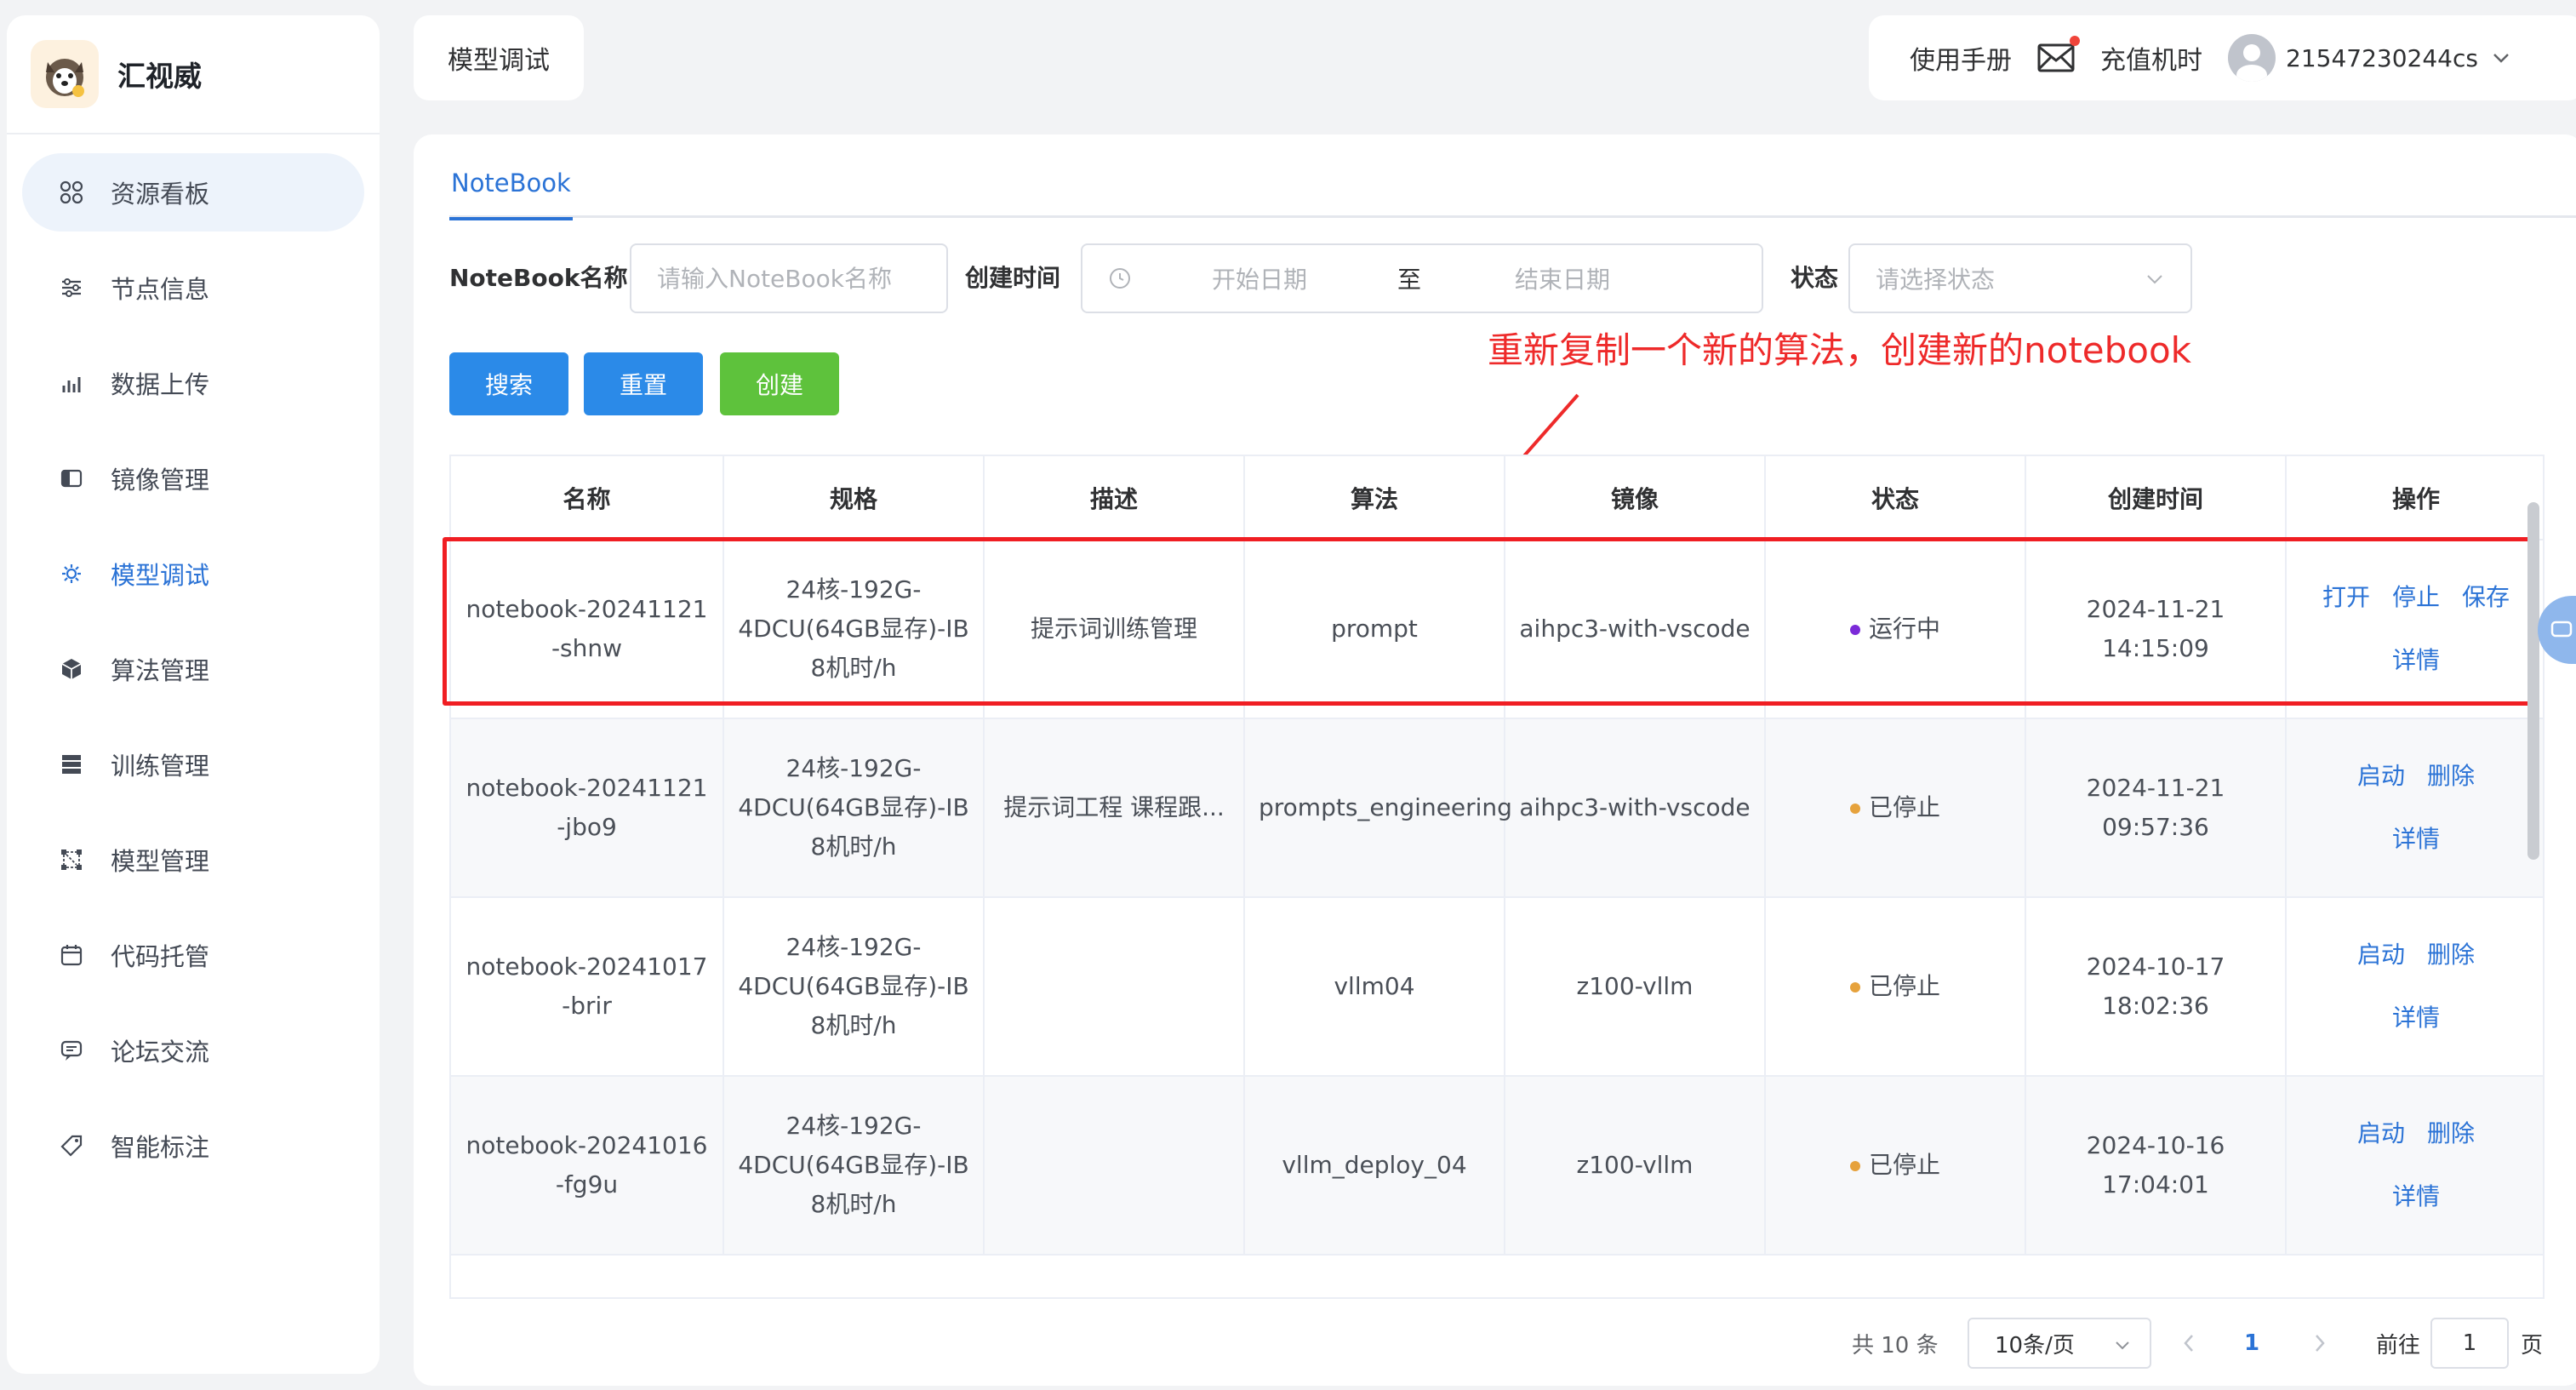  What do you see at coordinates (160, 1147) in the screenshot?
I see `sidebar-item-label: 智能标注` at bounding box center [160, 1147].